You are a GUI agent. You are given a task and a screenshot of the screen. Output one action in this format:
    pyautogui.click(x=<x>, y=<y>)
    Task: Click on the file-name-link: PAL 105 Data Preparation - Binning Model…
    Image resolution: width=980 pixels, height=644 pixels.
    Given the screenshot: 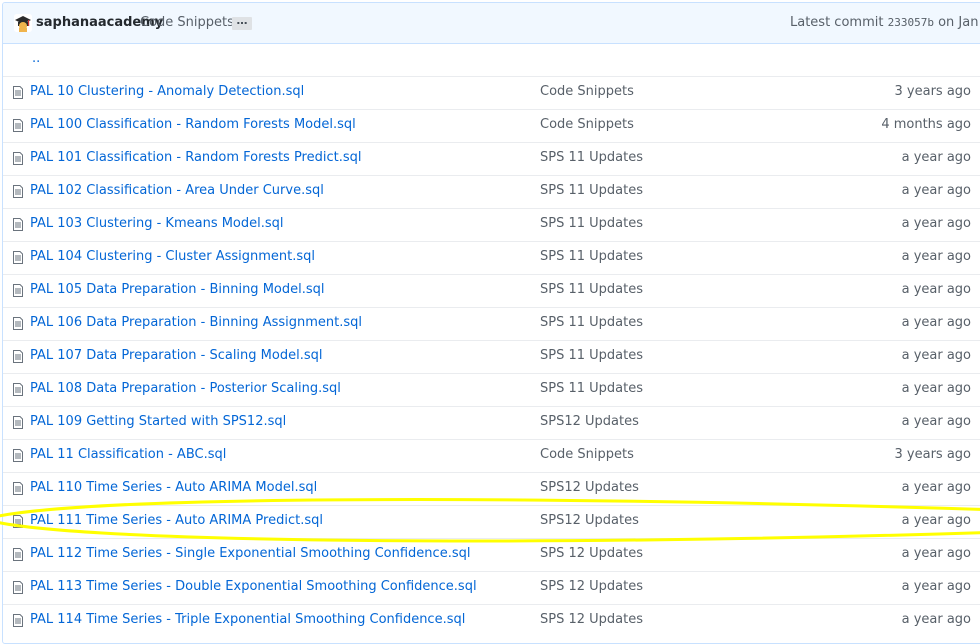 What is the action you would take?
    pyautogui.click(x=177, y=289)
    